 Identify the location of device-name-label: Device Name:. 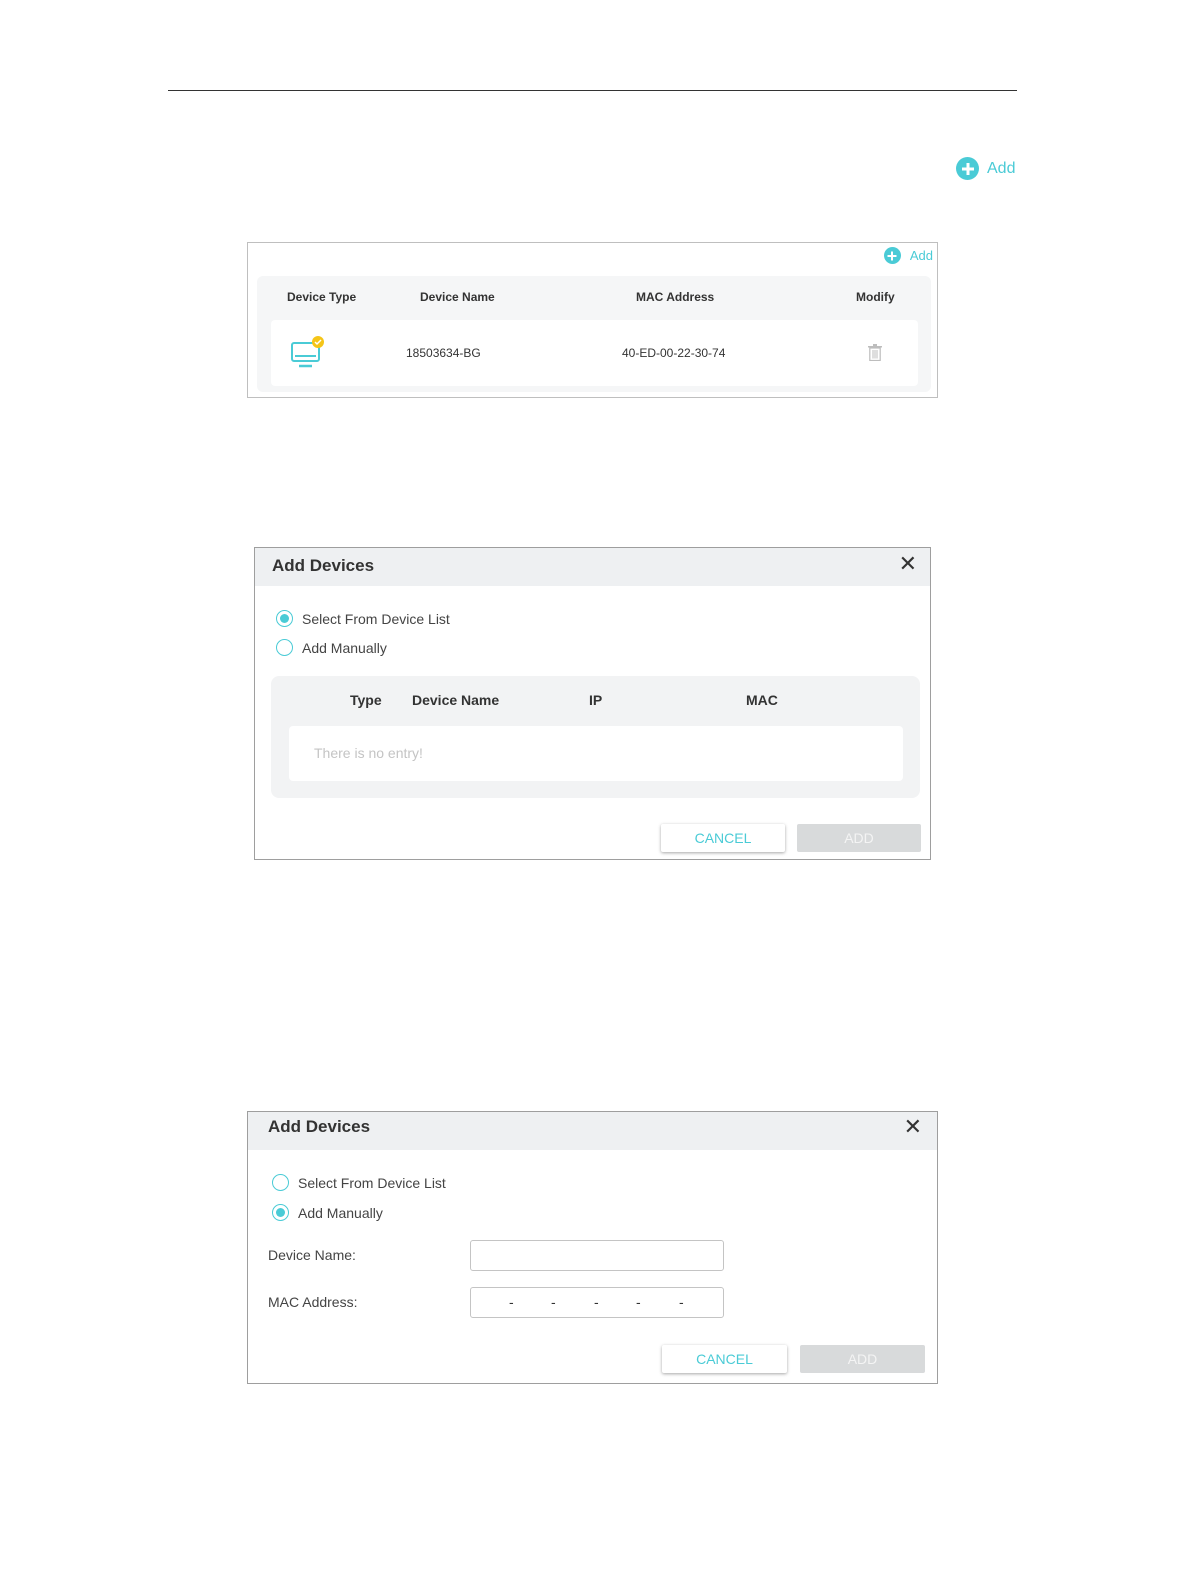
(312, 1255).